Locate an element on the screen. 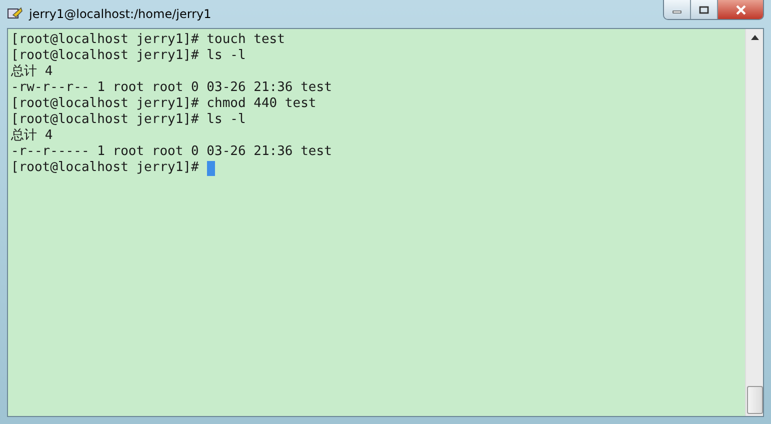 This screenshot has height=424, width=771. scrollbar-thumb is located at coordinates (754, 400).